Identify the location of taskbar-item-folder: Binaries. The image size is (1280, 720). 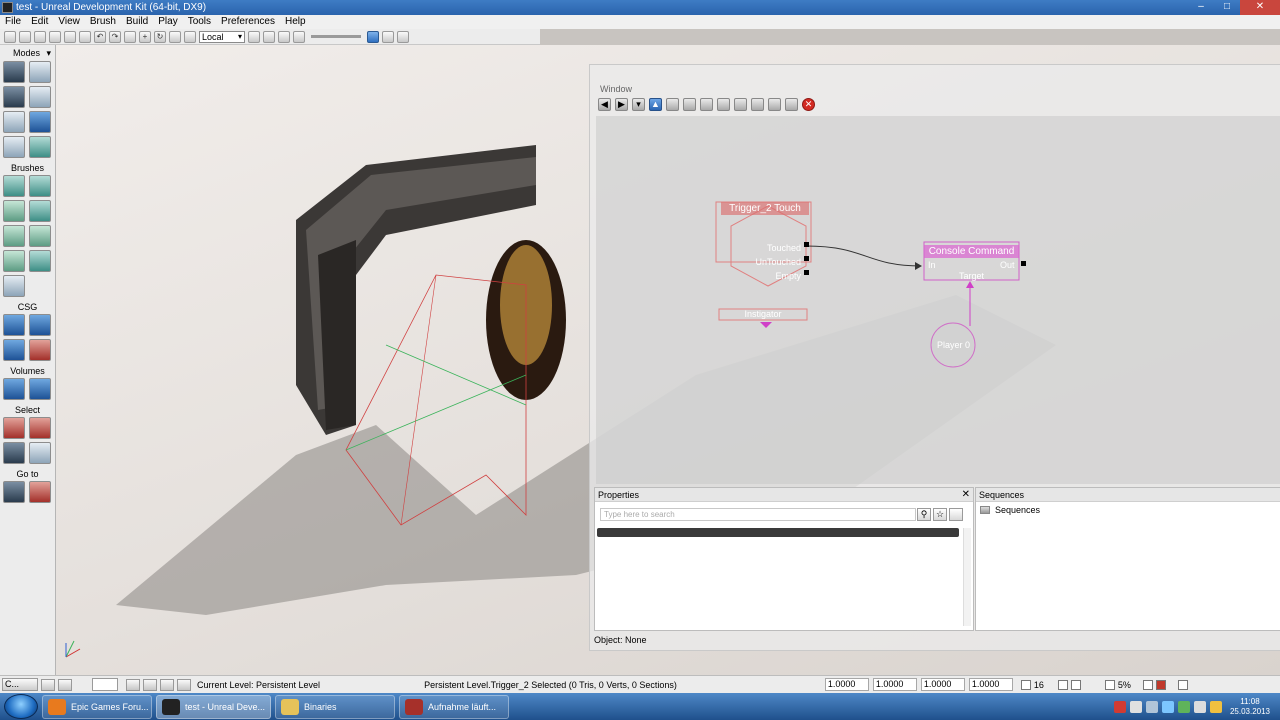
(335, 706).